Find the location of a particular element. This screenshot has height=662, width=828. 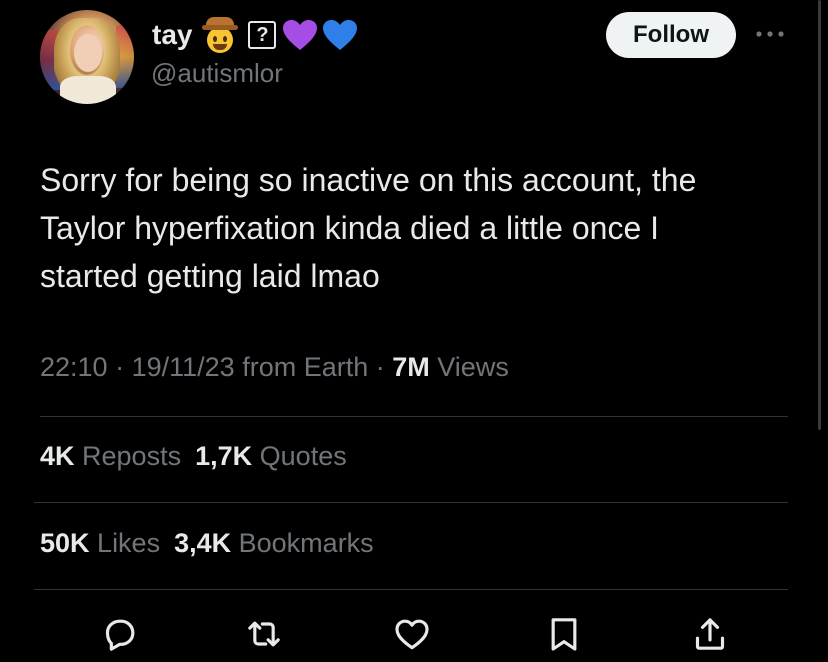

purple-heart-icon is located at coordinates (300, 35).